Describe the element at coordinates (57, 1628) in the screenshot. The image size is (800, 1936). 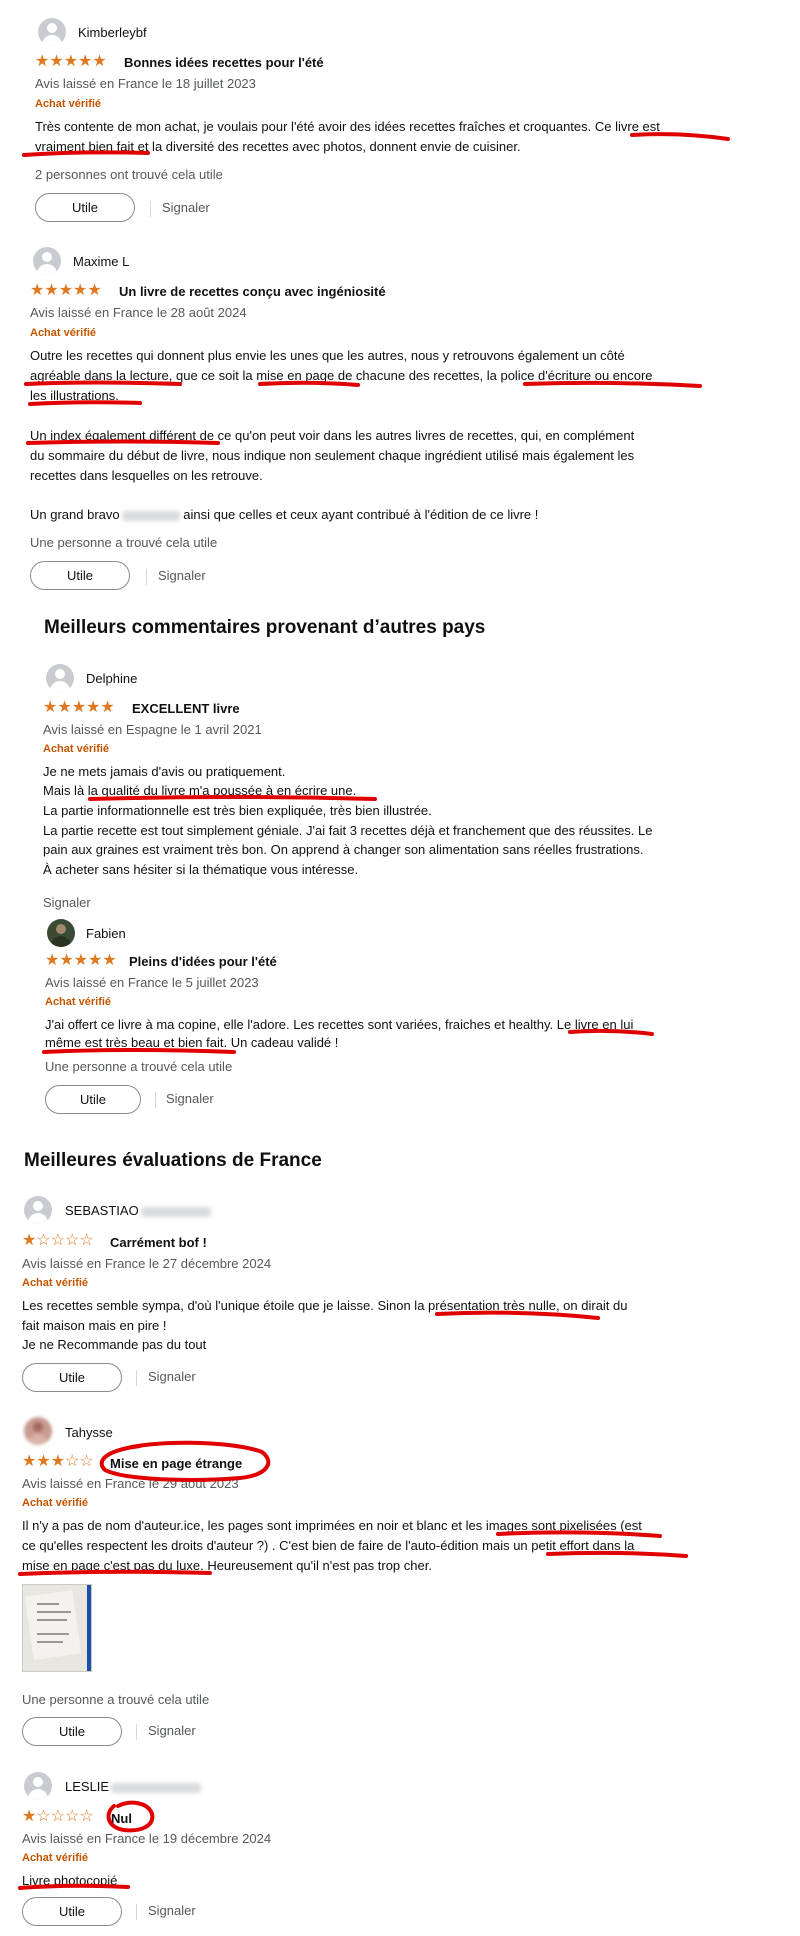
I see `review-photo-thumbnail` at that location.